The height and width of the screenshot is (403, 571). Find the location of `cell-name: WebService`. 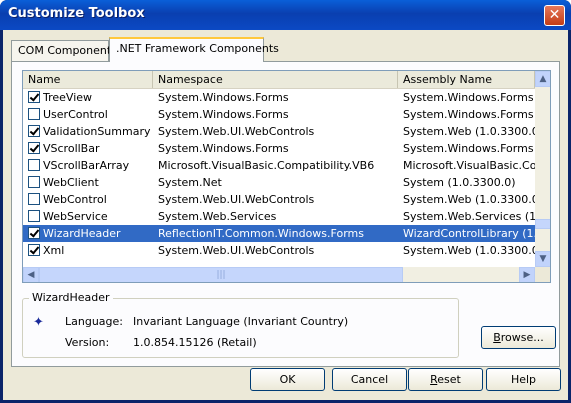

cell-name: WebService is located at coordinates (75, 216).